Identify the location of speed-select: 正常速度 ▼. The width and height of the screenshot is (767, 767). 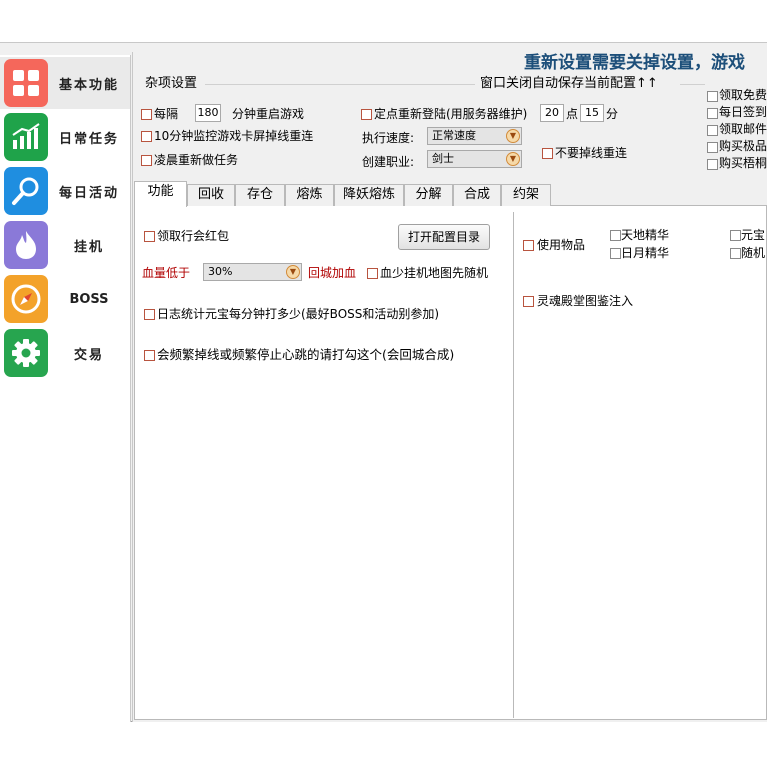
(474, 136).